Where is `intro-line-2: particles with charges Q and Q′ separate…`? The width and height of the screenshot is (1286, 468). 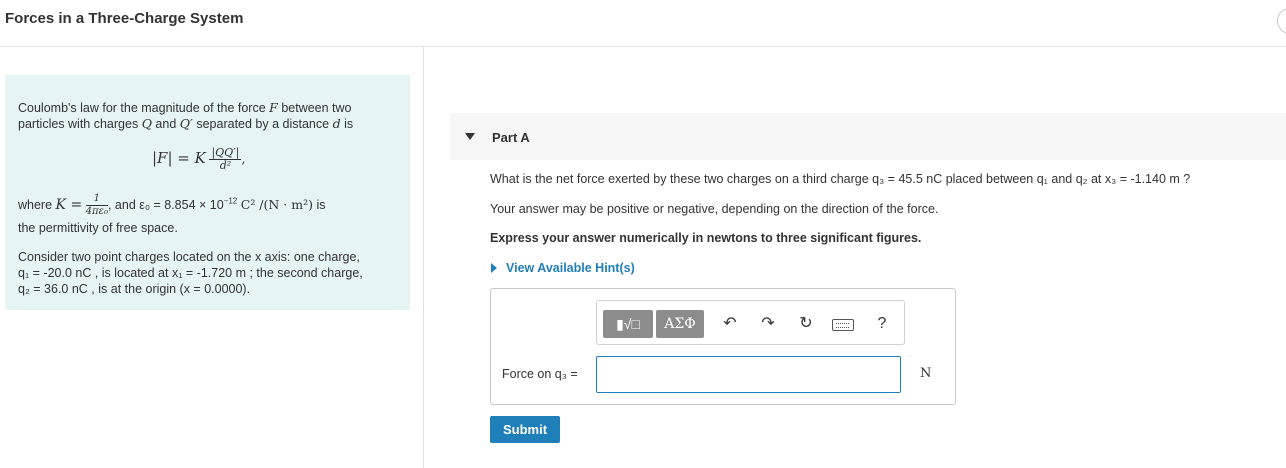 intro-line-2: particles with charges Q and Q′ separate… is located at coordinates (186, 123).